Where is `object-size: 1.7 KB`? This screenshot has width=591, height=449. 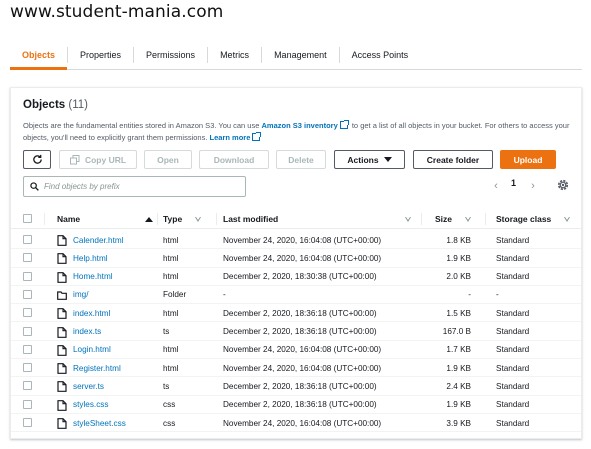 object-size: 1.7 KB is located at coordinates (458, 350).